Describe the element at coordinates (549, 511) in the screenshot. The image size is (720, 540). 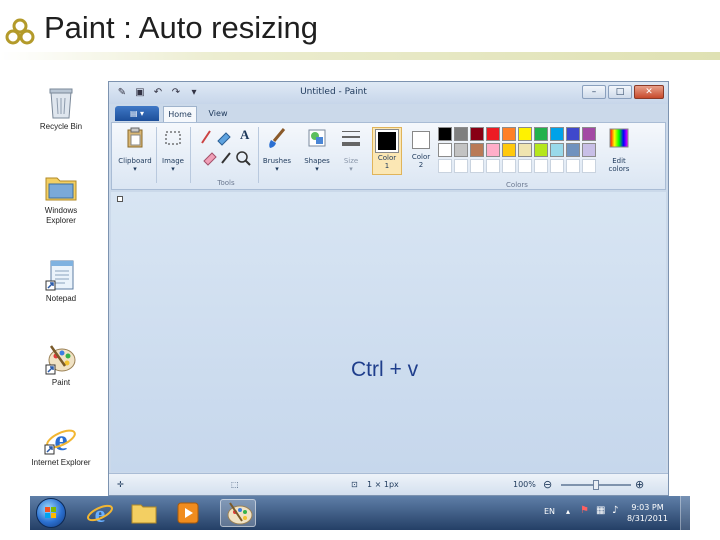
I see `language-indicator: EN` at that location.